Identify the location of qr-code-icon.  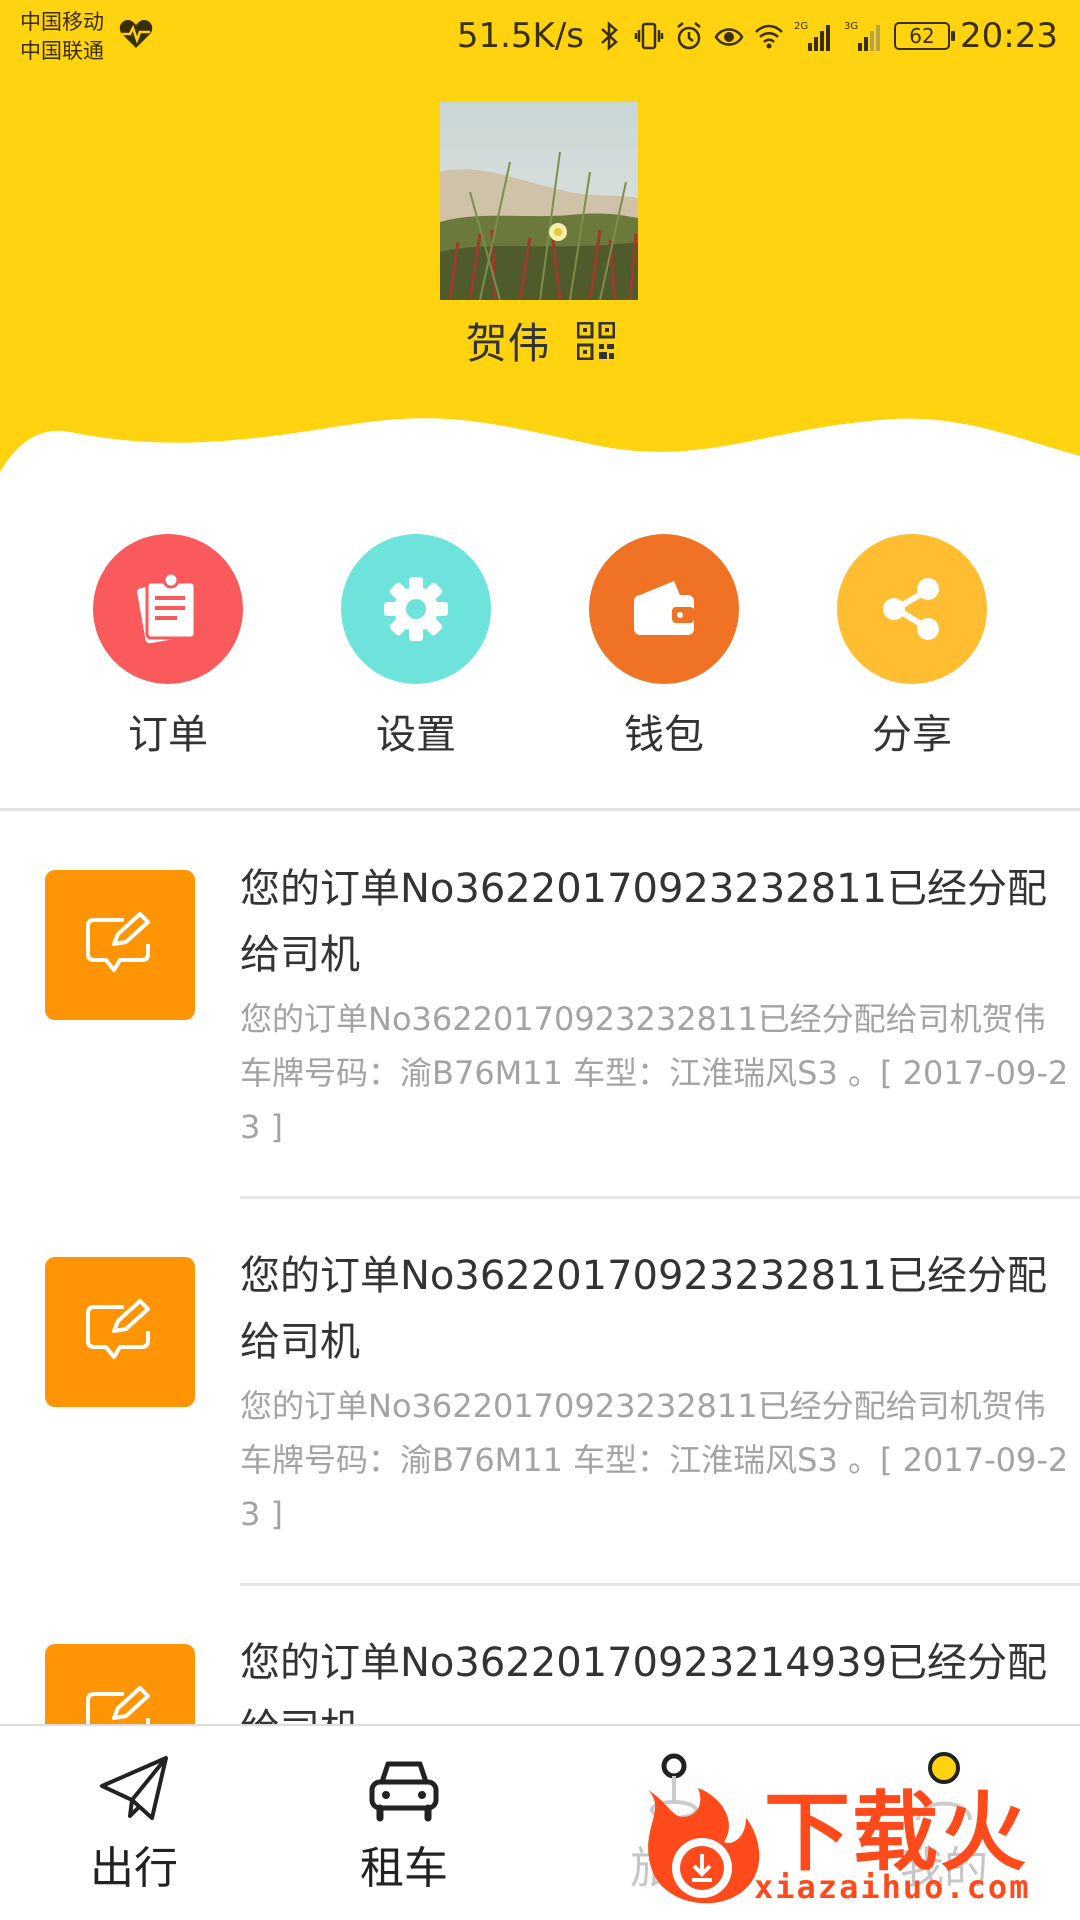
(595, 340).